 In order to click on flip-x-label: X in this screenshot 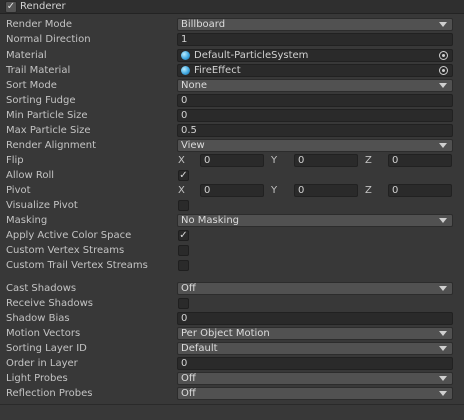, I will do `click(181, 160)`.